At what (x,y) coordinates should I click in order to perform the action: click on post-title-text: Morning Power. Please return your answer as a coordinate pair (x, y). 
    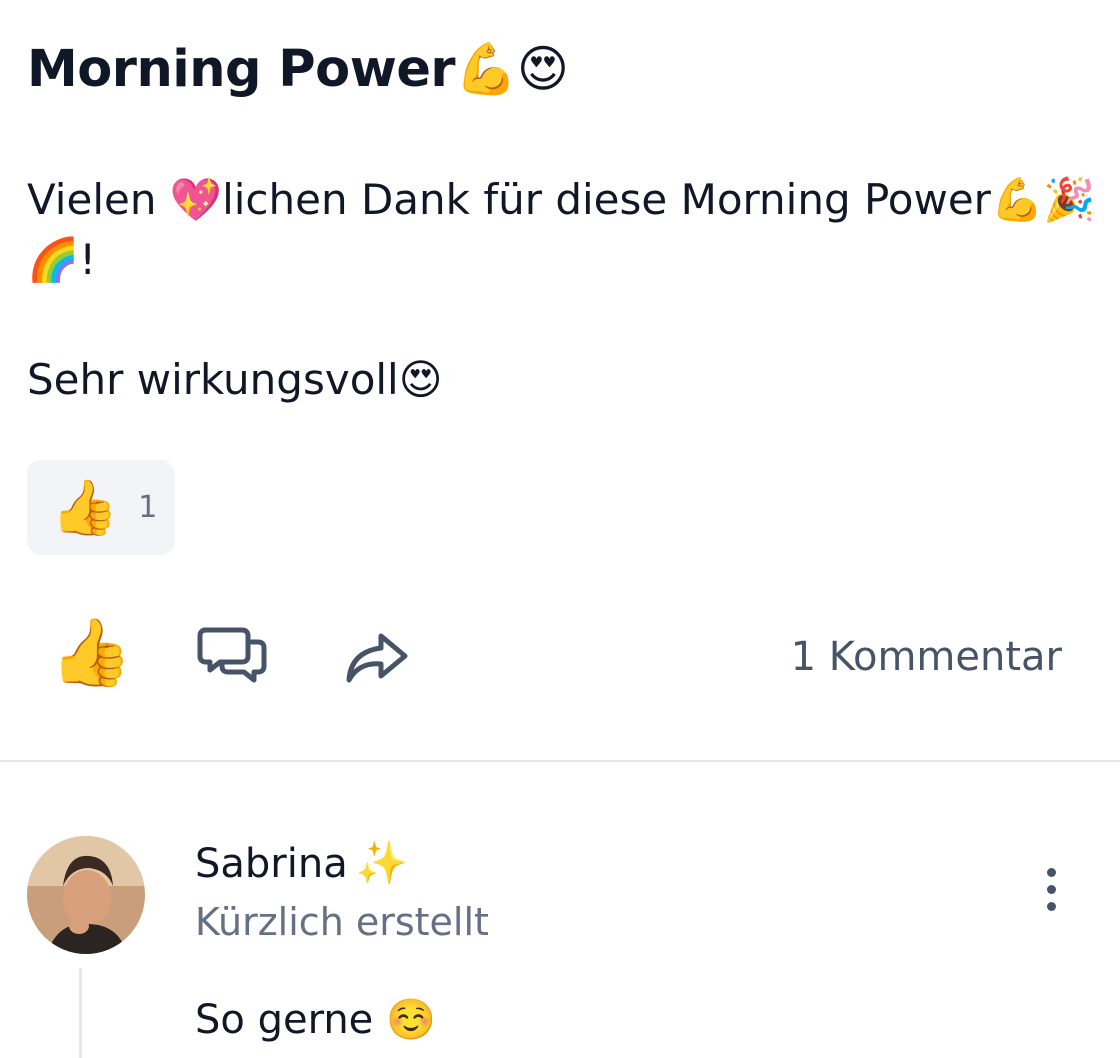
    Looking at the image, I should click on (241, 69).